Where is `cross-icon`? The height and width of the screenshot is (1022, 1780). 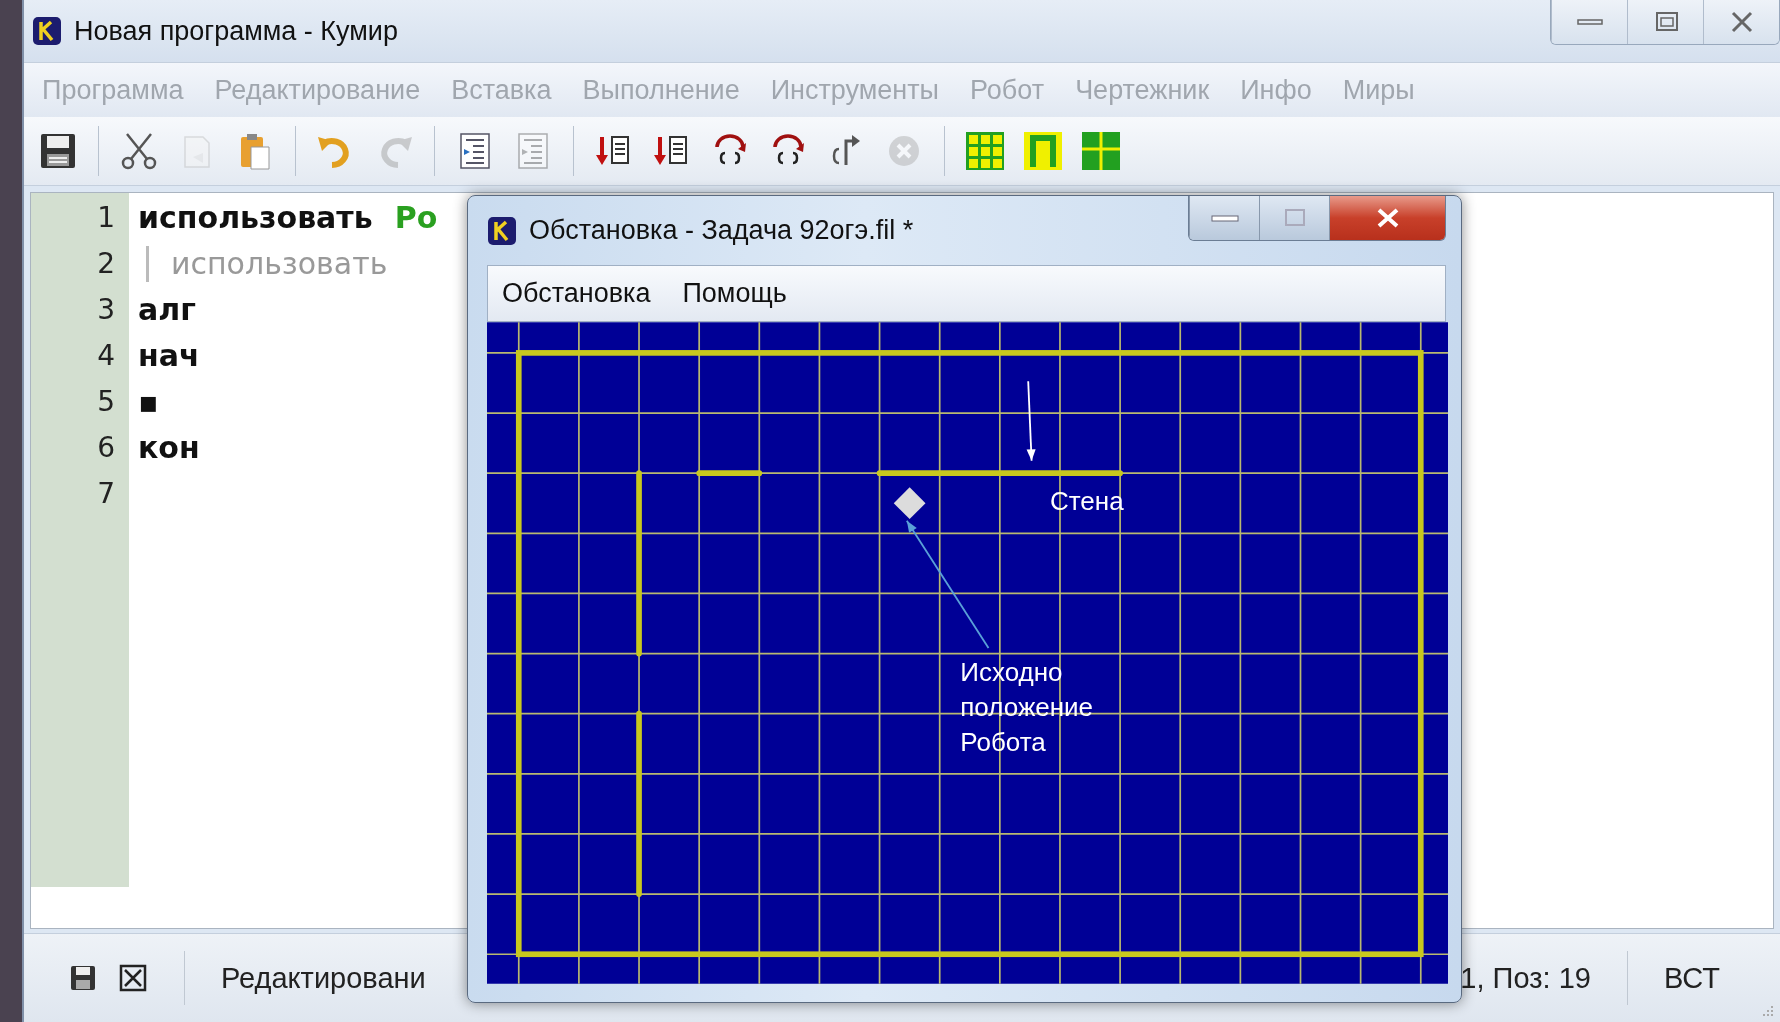 cross-icon is located at coordinates (1101, 151).